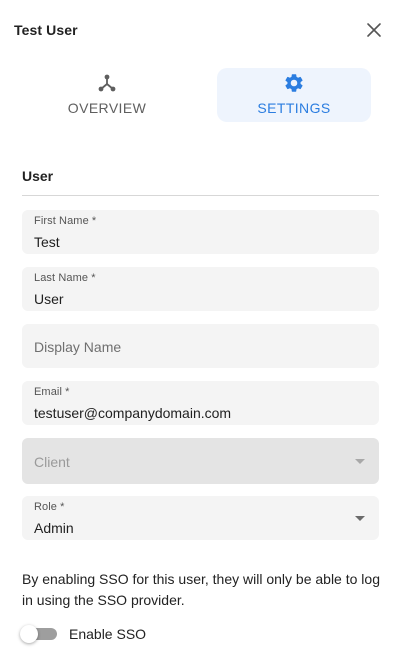 The width and height of the screenshot is (403, 666). Describe the element at coordinates (294, 95) in the screenshot. I see `tab-settings: SETTINGS` at that location.